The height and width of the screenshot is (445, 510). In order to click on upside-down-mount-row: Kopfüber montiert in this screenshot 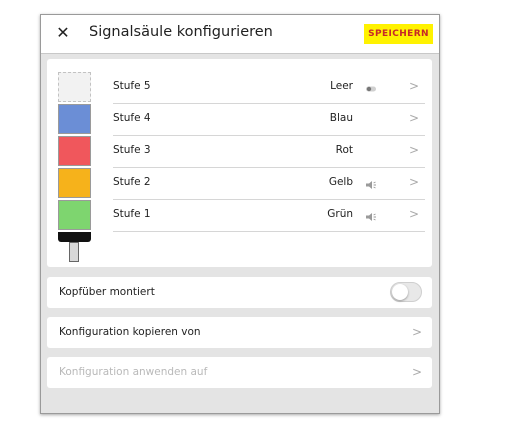, I will do `click(239, 292)`.